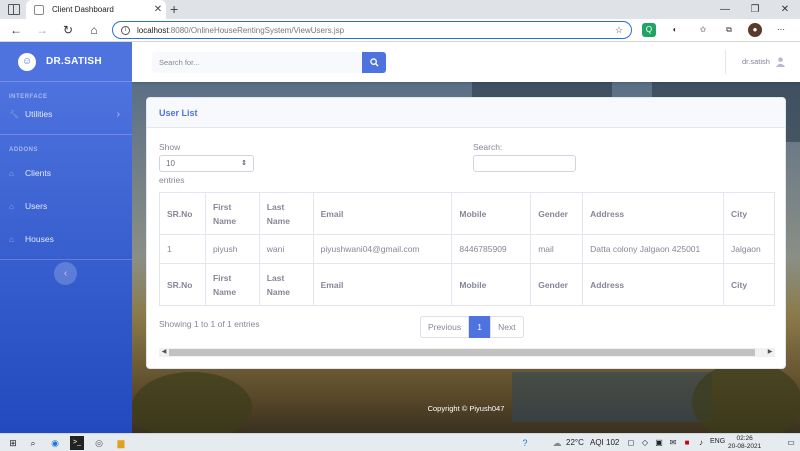 Image resolution: width=800 pixels, height=451 pixels. What do you see at coordinates (780, 61) in the screenshot?
I see `user-avatar-icon` at bounding box center [780, 61].